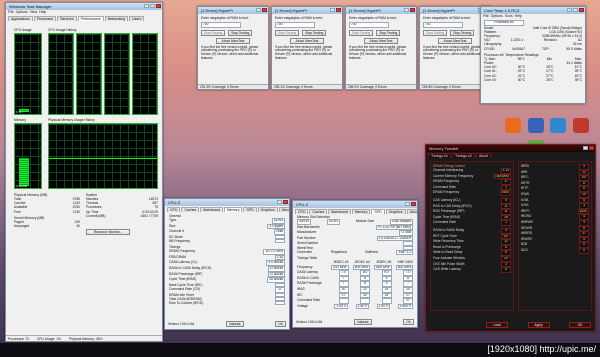 The height and width of the screenshot is (357, 600). What do you see at coordinates (533, 10) in the screenshot?
I see `core-temp-titlebar: Core Temp 1.0 RC3` at bounding box center [533, 10].